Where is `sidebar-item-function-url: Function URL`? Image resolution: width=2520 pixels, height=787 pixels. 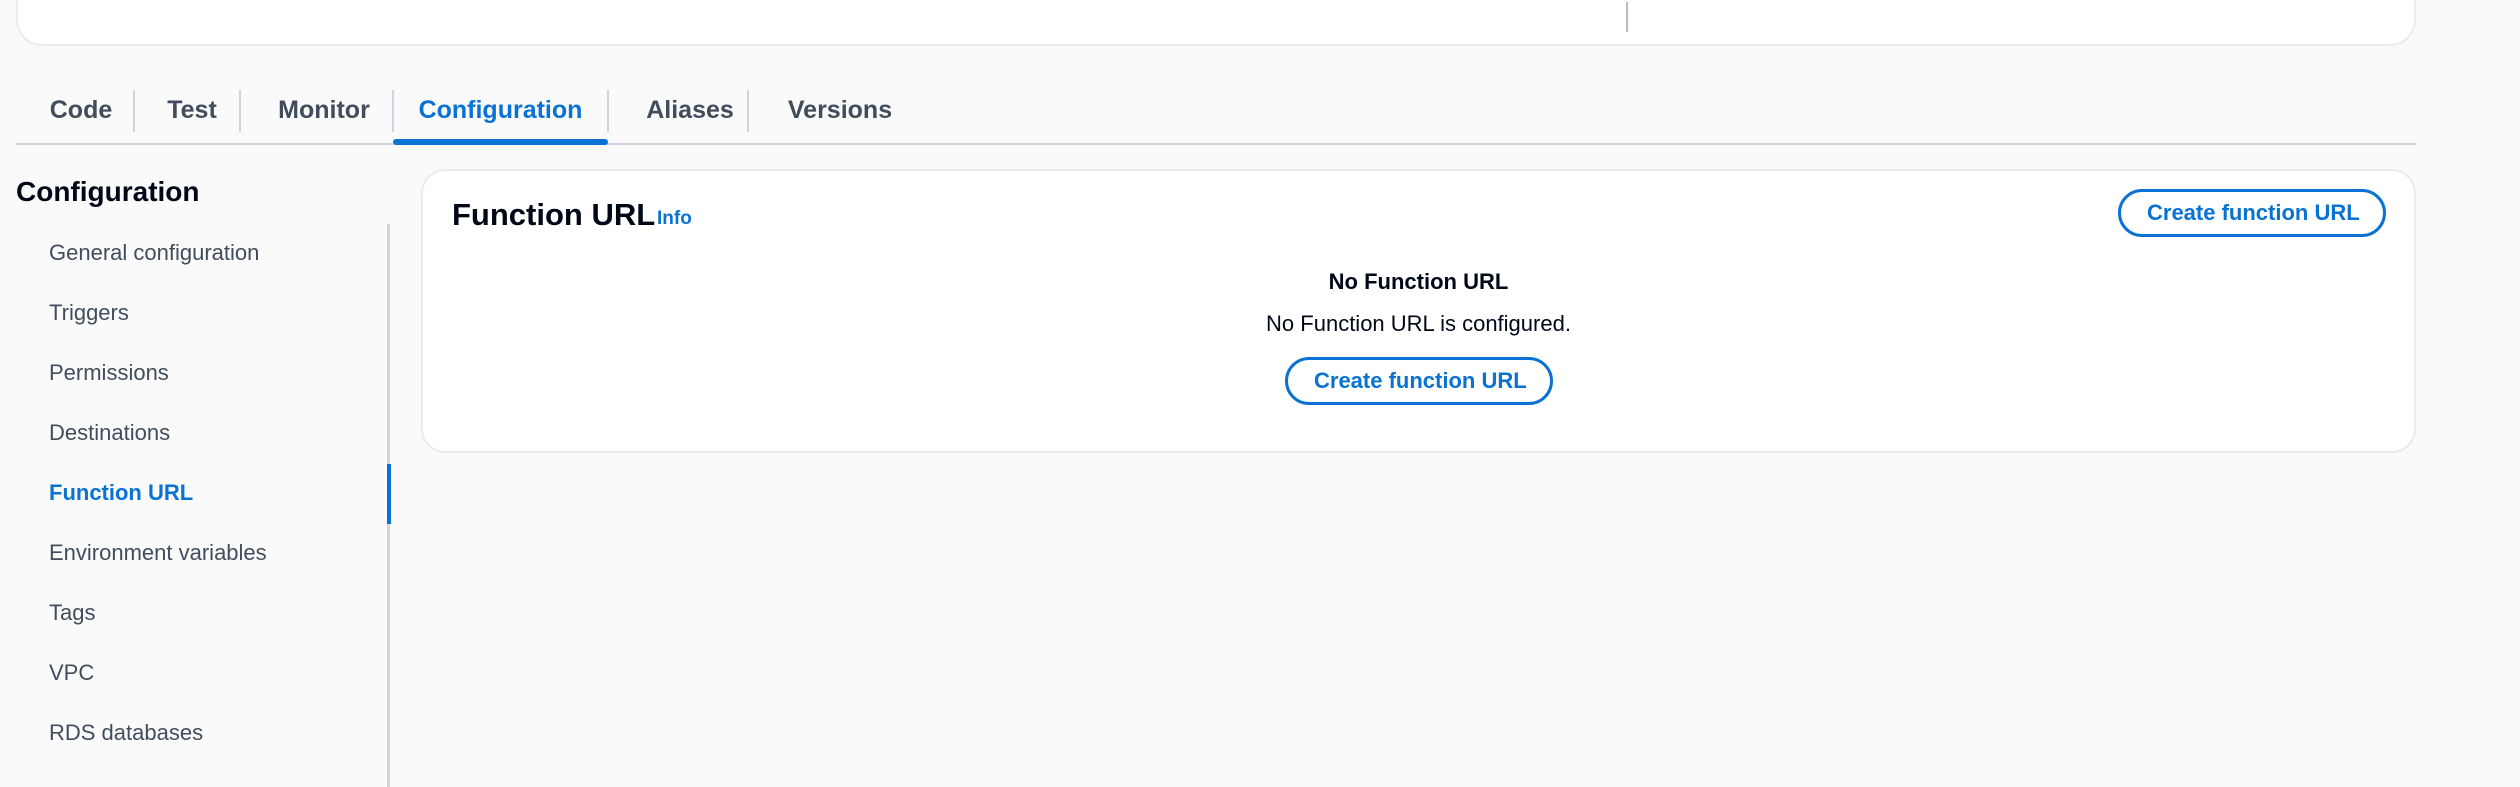 sidebar-item-function-url: Function URL is located at coordinates (121, 493).